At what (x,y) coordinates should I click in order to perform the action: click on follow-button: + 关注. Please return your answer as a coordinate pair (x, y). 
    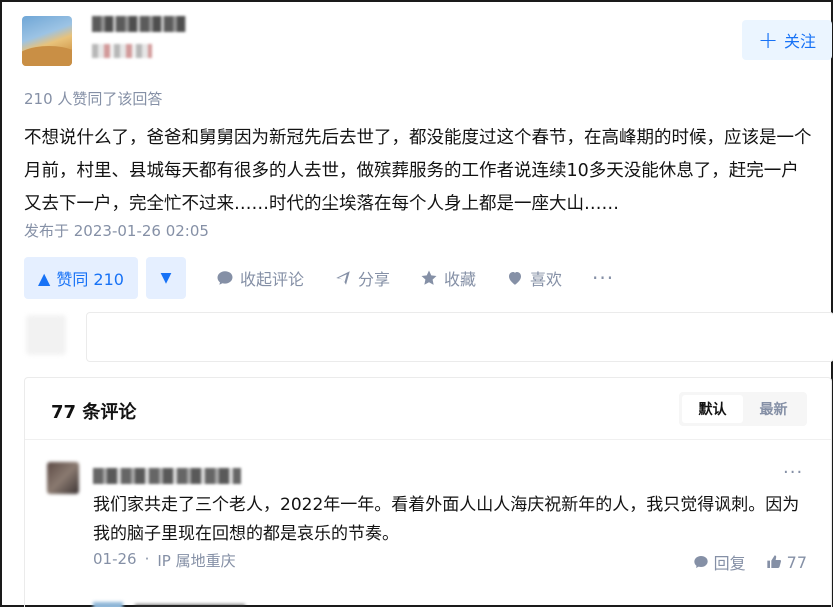
    Looking at the image, I should click on (787, 40).